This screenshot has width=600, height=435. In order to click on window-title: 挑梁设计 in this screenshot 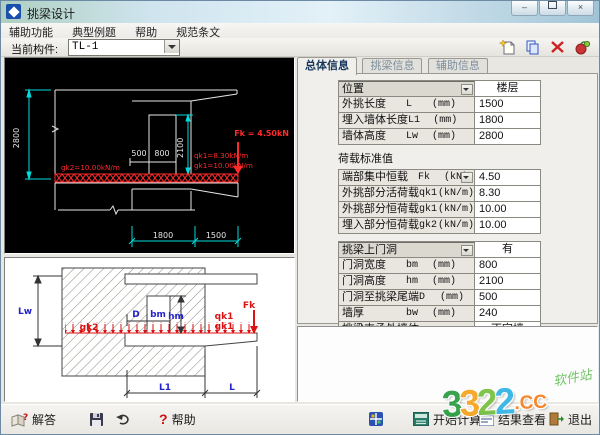, I will do `click(51, 14)`.